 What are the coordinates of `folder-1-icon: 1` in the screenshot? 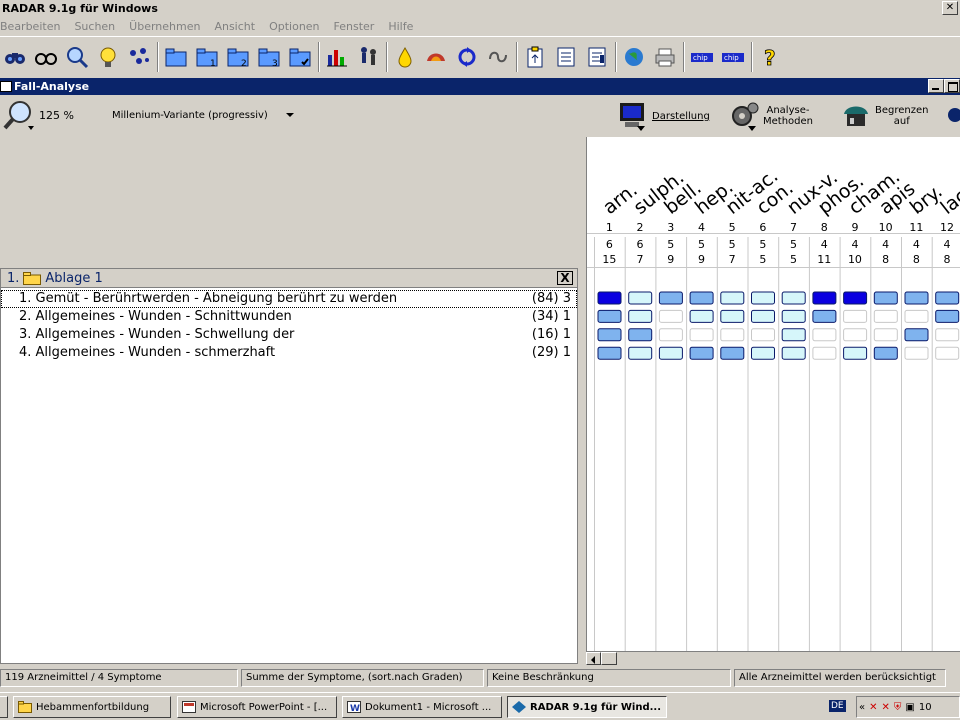 It's located at (207, 57).